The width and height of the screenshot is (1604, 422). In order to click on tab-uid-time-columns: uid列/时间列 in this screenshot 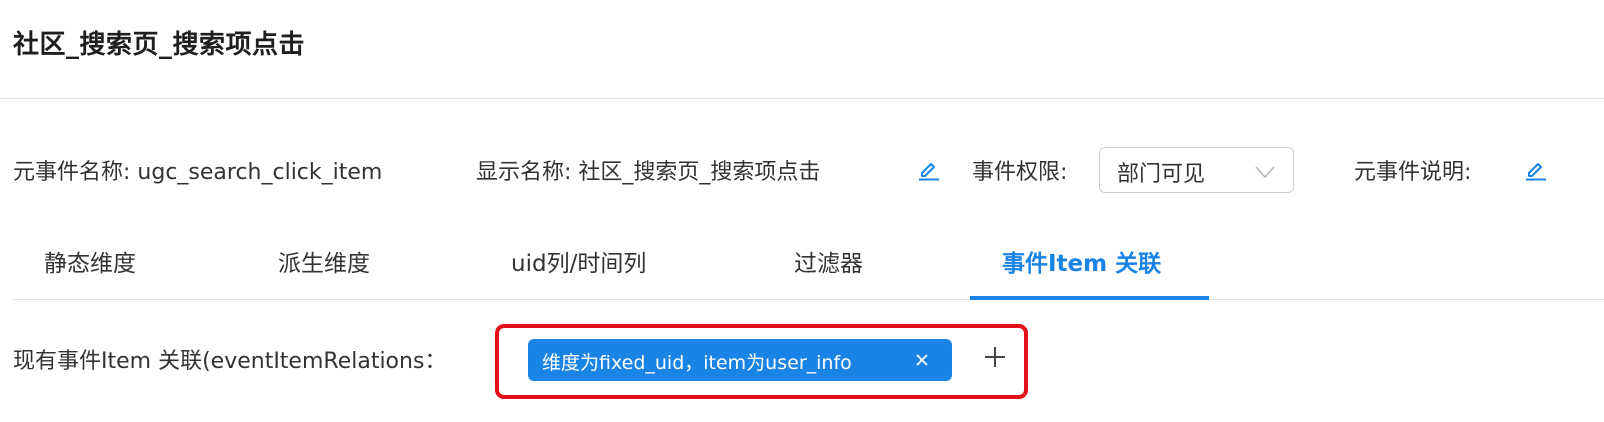, I will do `click(578, 261)`.